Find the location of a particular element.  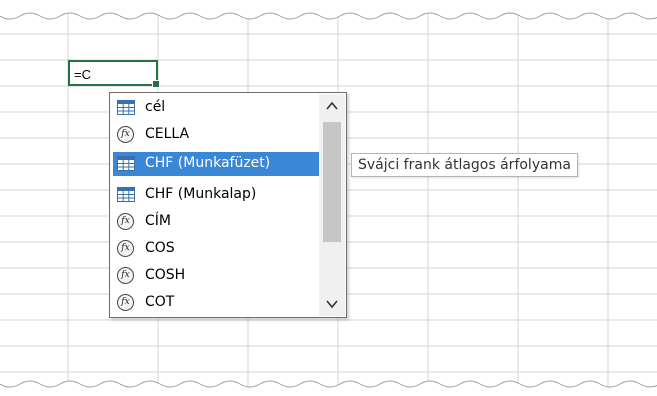

fill-handle is located at coordinates (156, 84).